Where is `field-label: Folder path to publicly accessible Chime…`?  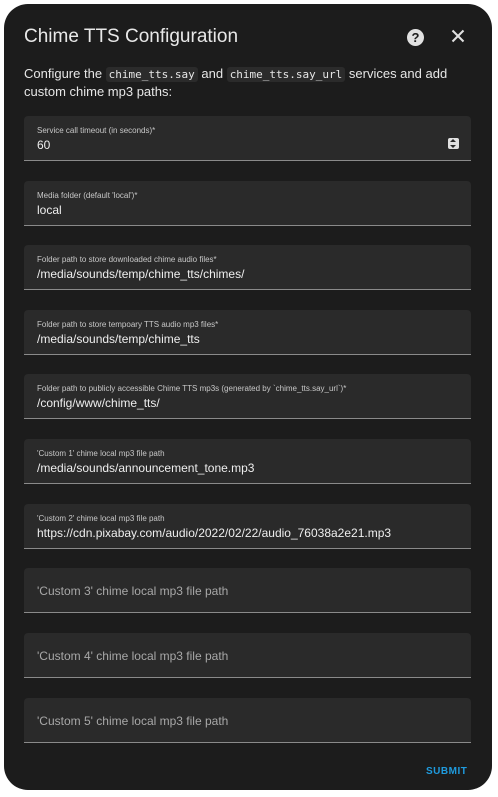
field-label: Folder path to publicly accessible Chime… is located at coordinates (192, 388).